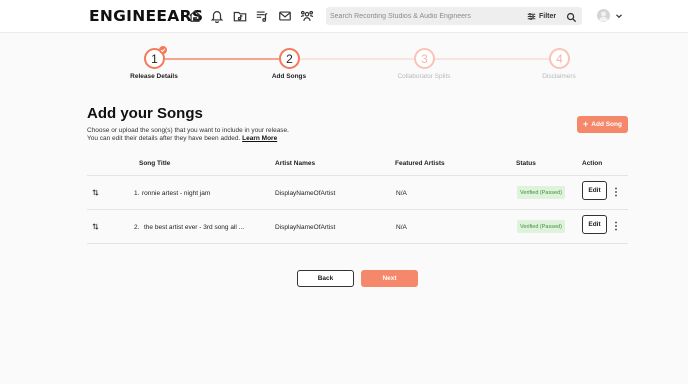  What do you see at coordinates (289, 76) in the screenshot?
I see `step-2-label: Add Songs` at bounding box center [289, 76].